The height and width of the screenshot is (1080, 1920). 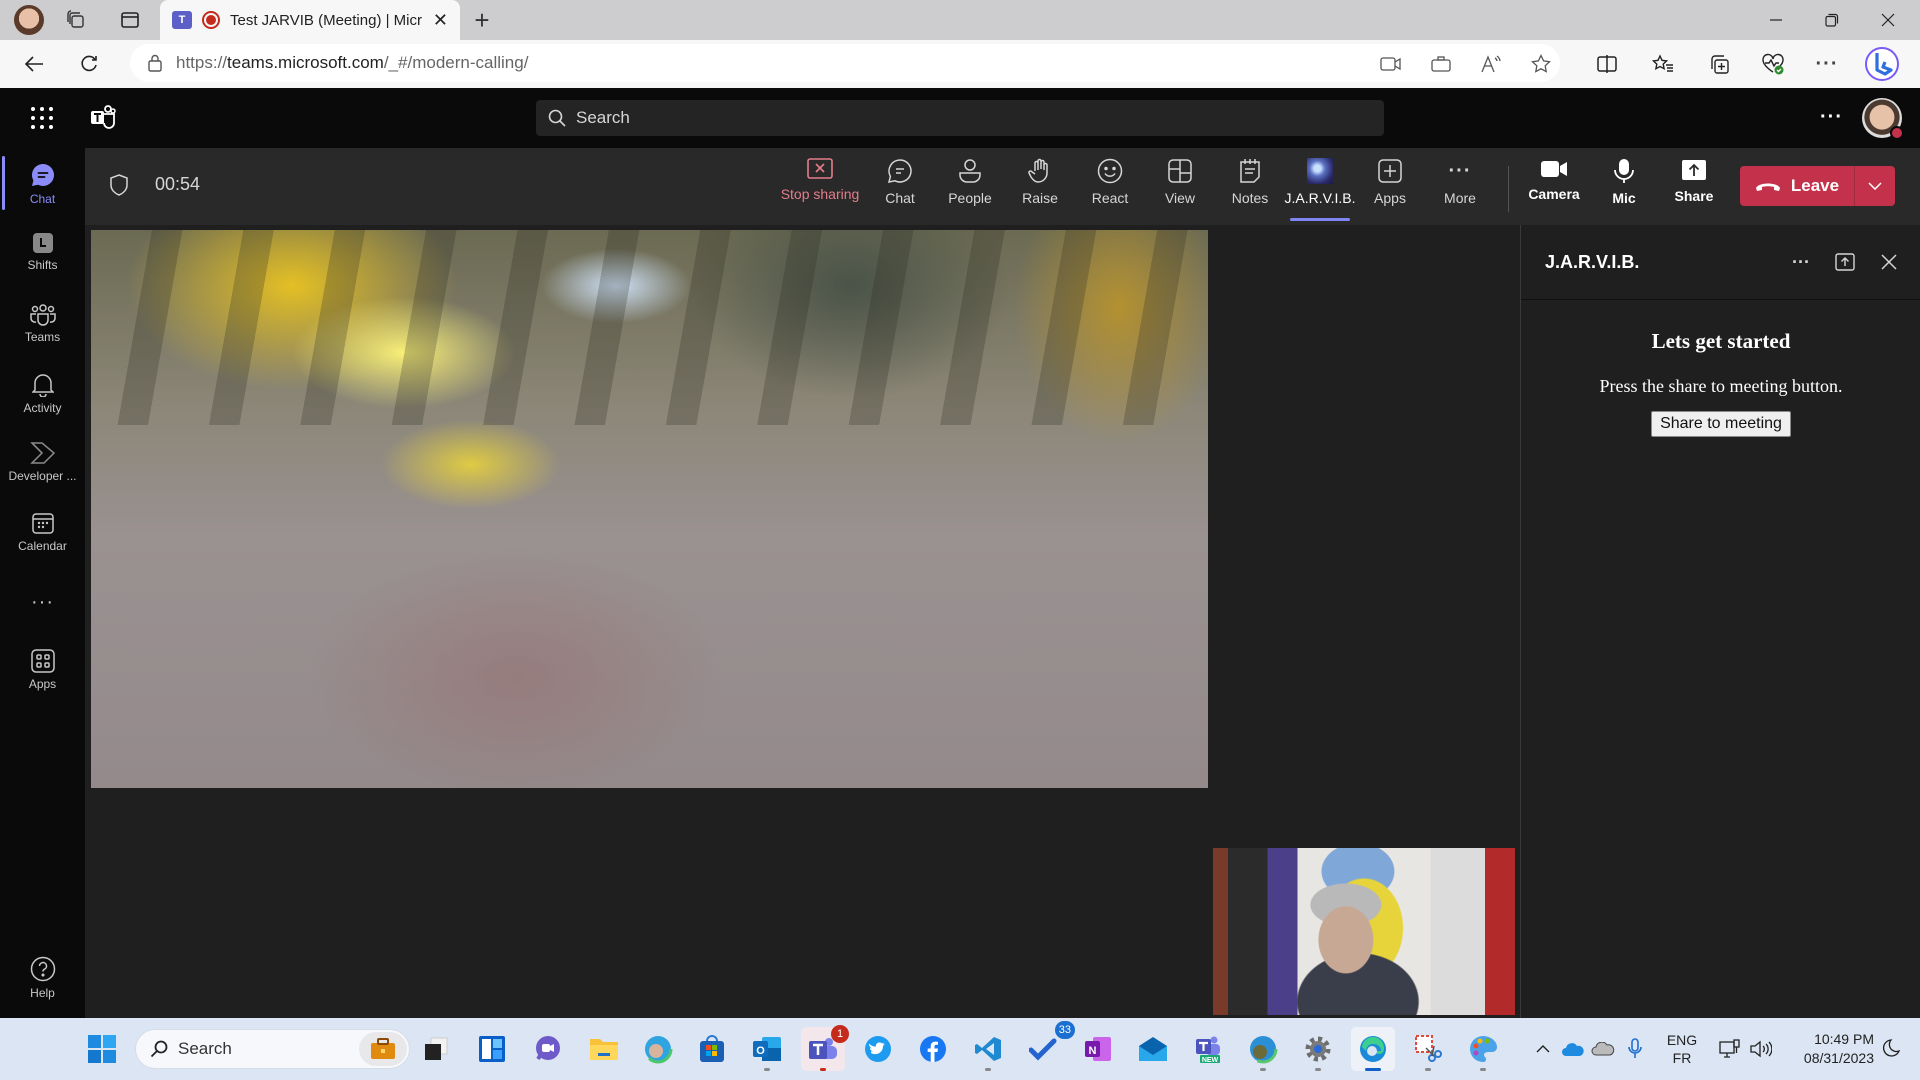 I want to click on react-button: React, so click(x=1110, y=188).